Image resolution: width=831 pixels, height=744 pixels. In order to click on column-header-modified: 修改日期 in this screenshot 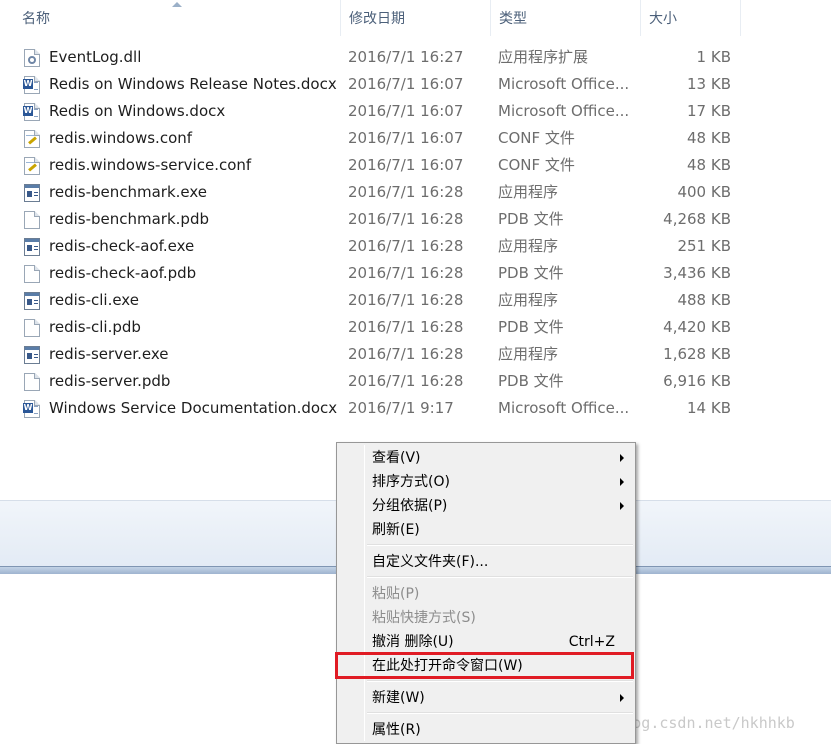, I will do `click(416, 18)`.